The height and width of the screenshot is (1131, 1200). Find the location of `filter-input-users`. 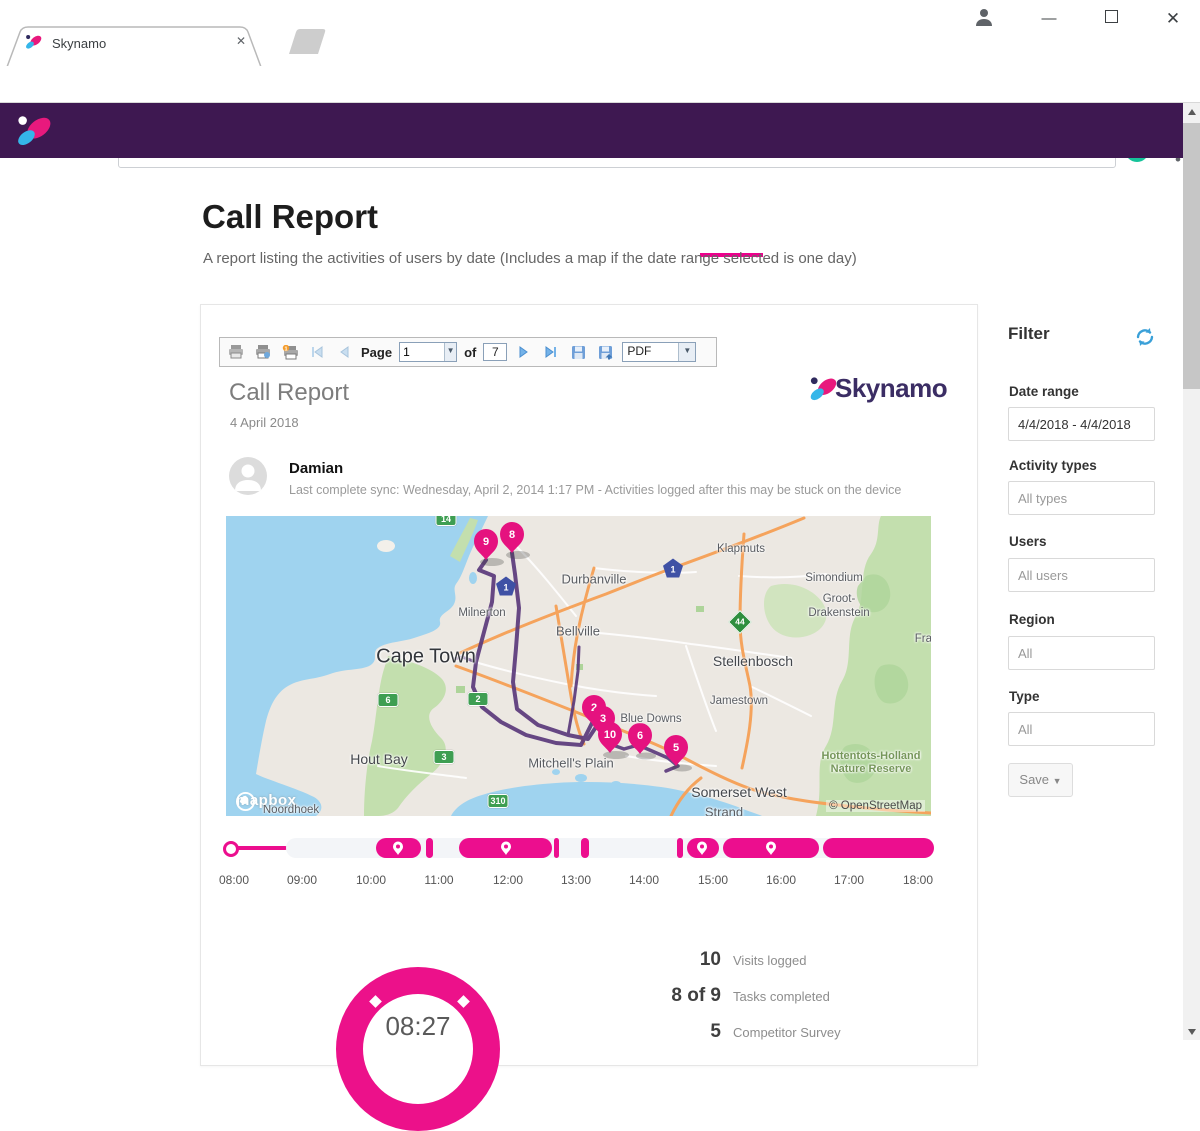

filter-input-users is located at coordinates (1081, 575).